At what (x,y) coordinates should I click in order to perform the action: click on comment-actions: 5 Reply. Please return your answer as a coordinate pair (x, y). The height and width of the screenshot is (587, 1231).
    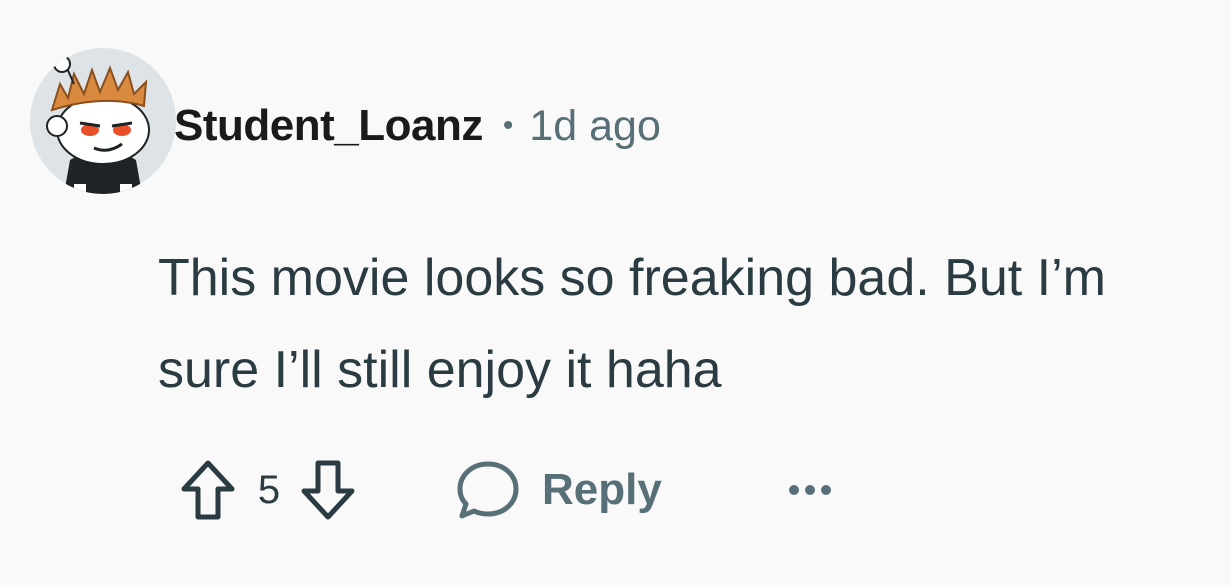
    Looking at the image, I should click on (505, 490).